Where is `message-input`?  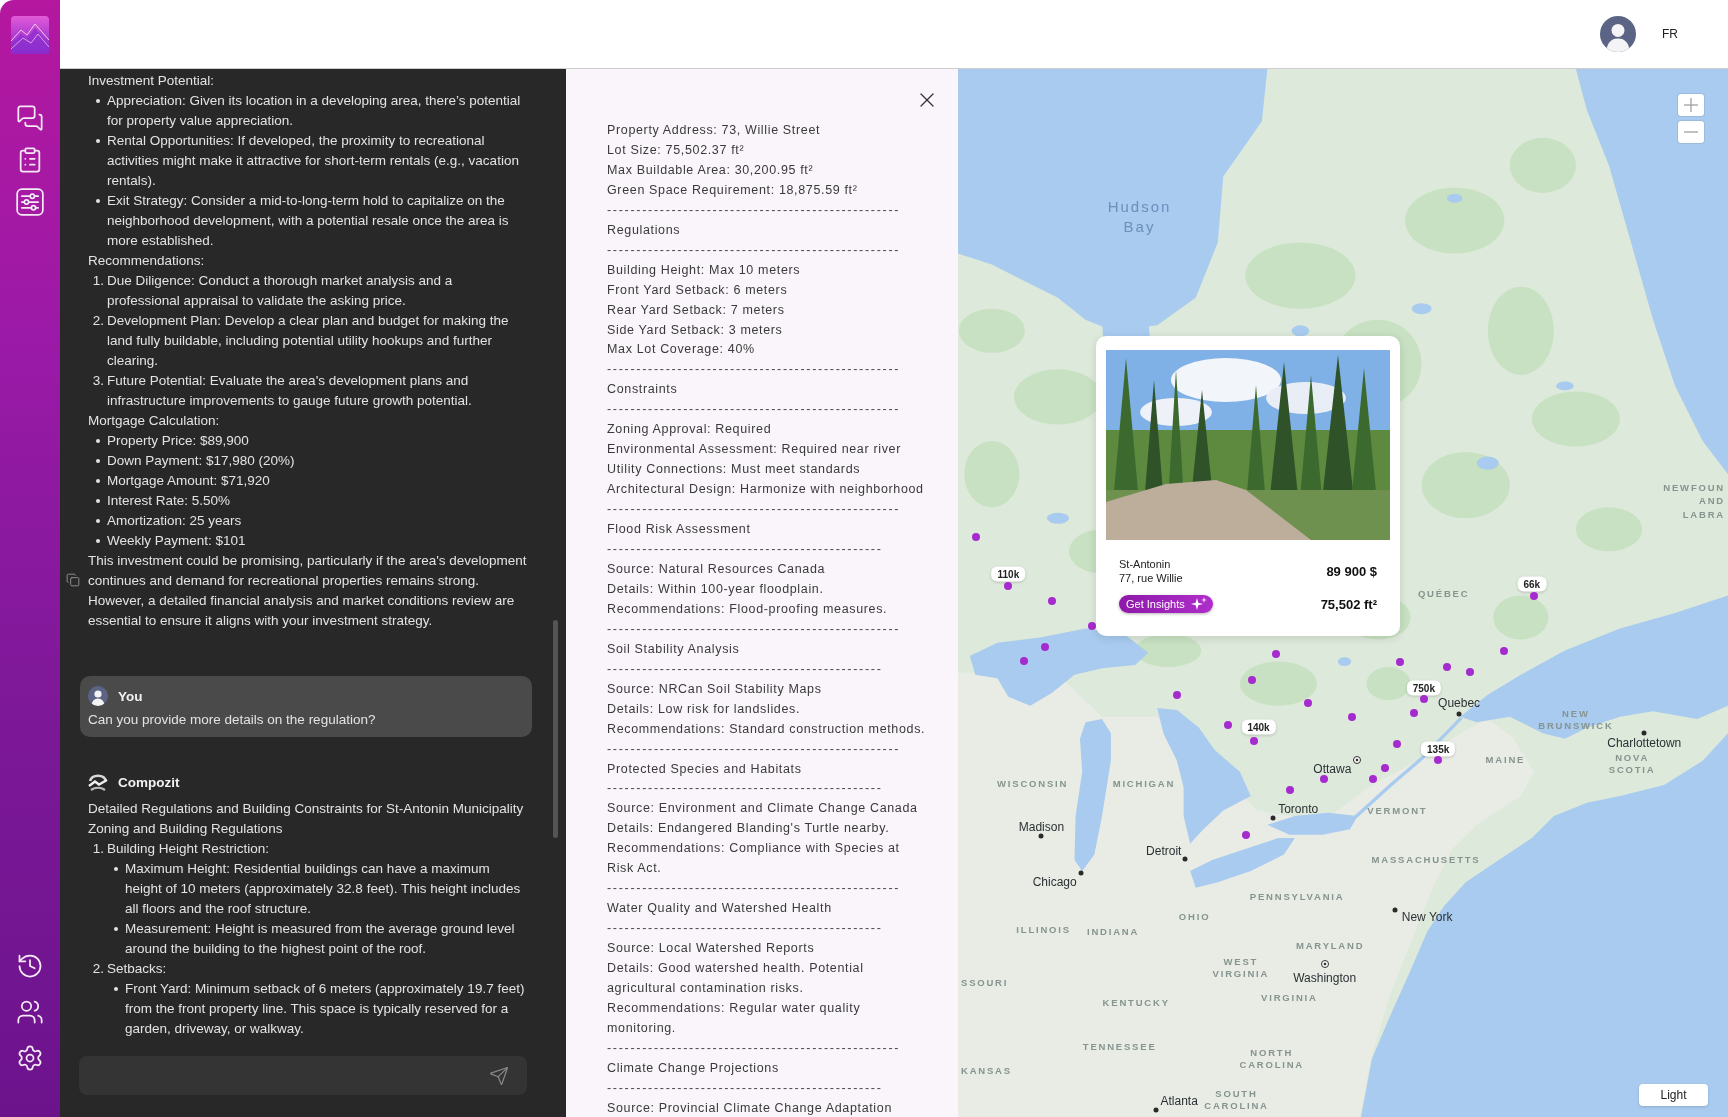 message-input is located at coordinates (303, 1075).